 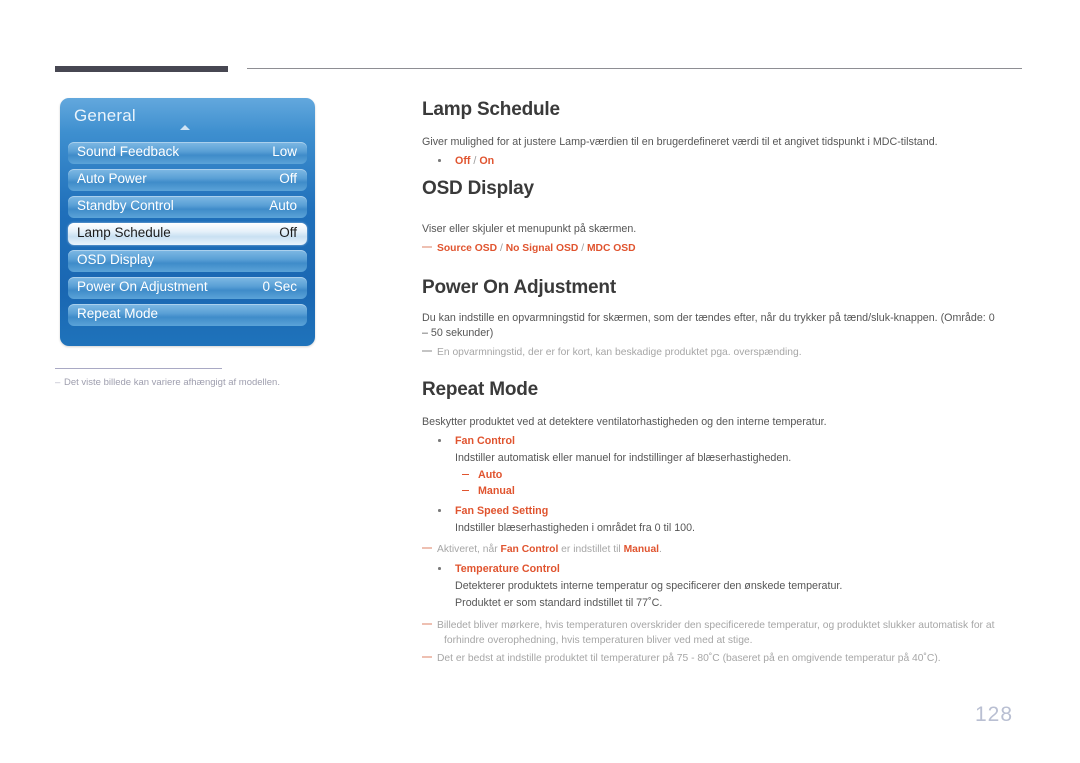 What do you see at coordinates (709, 248) in the screenshot?
I see `osd-display-options-note: Source OSD / No Signal OSD / MDC OSD` at bounding box center [709, 248].